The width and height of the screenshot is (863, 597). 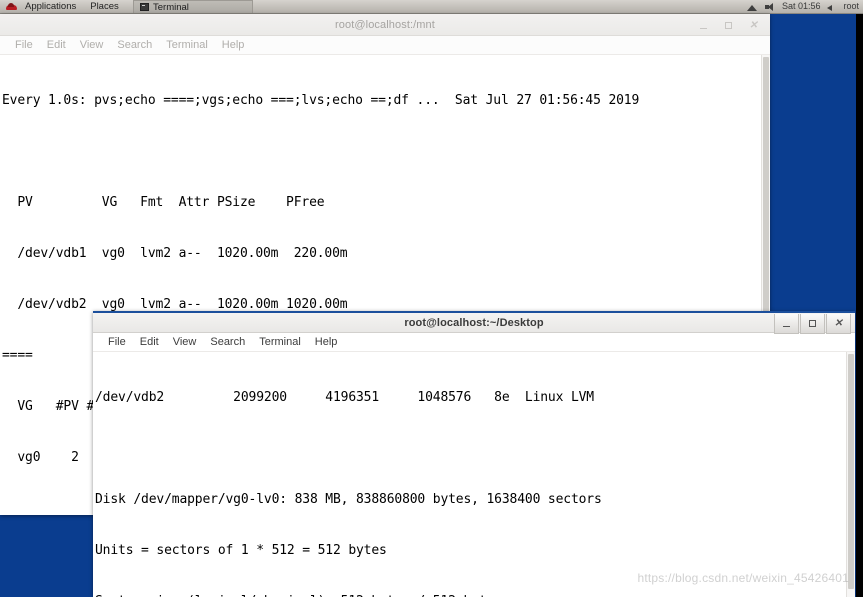 What do you see at coordinates (193, 6) in the screenshot?
I see `taskbar-item-terminal: Terminal` at bounding box center [193, 6].